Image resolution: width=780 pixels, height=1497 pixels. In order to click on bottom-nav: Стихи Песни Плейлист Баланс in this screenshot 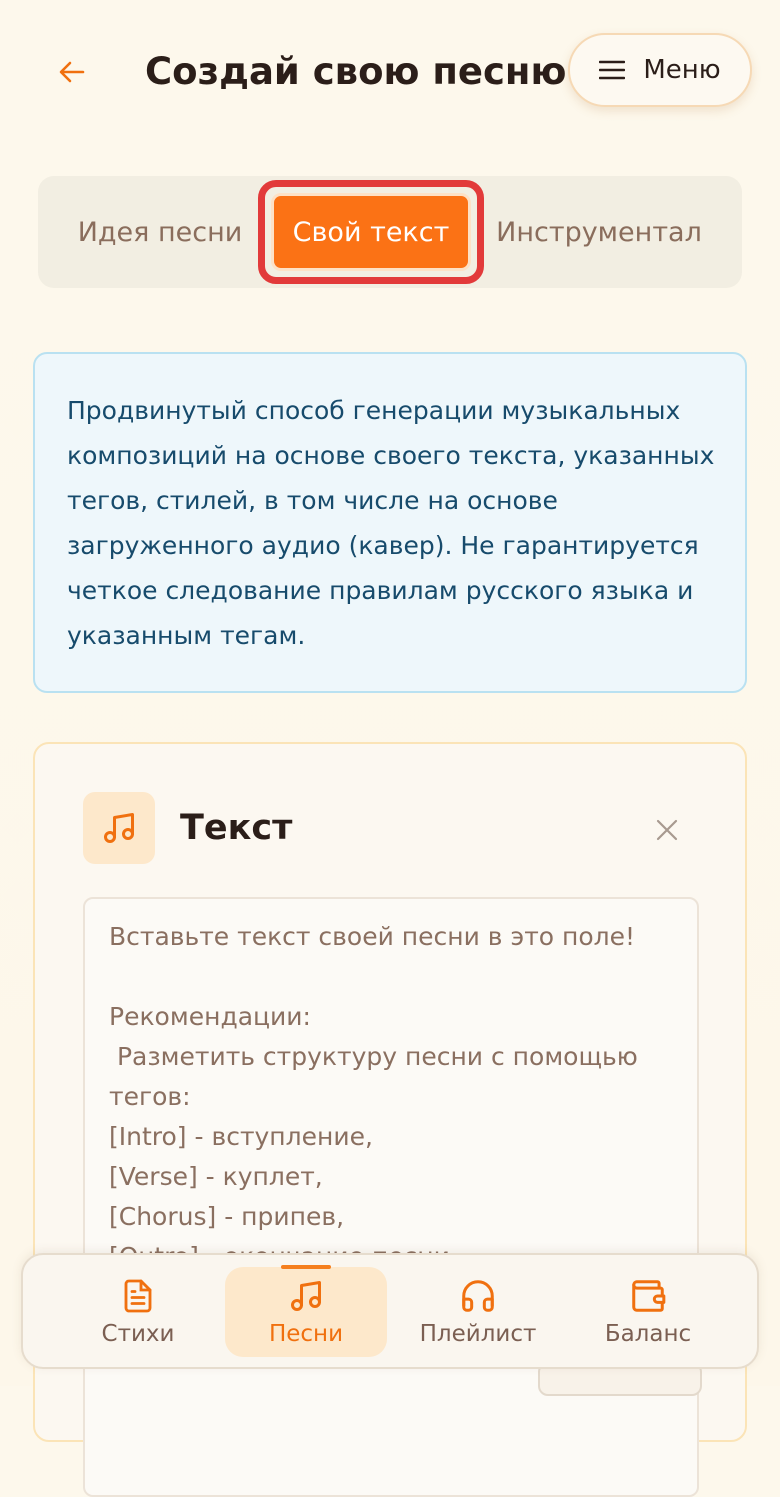, I will do `click(390, 1311)`.